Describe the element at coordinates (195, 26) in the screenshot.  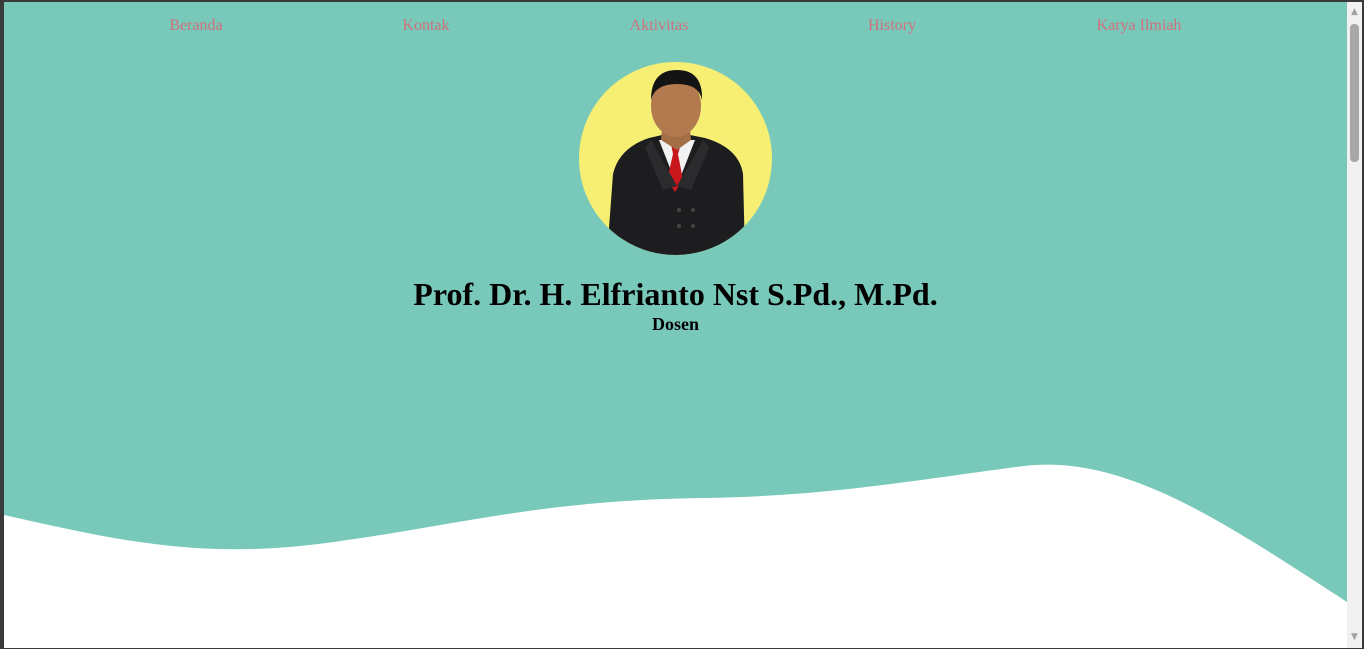
I see `nav-link-beranda: Beranda` at that location.